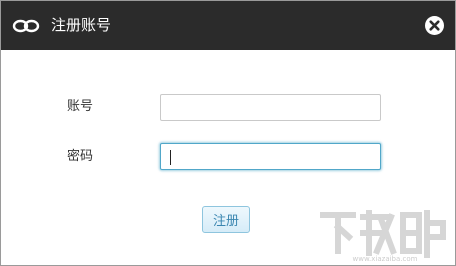 This screenshot has height=266, width=456. Describe the element at coordinates (81, 25) in the screenshot. I see `dialog-title: 注册账号` at that location.